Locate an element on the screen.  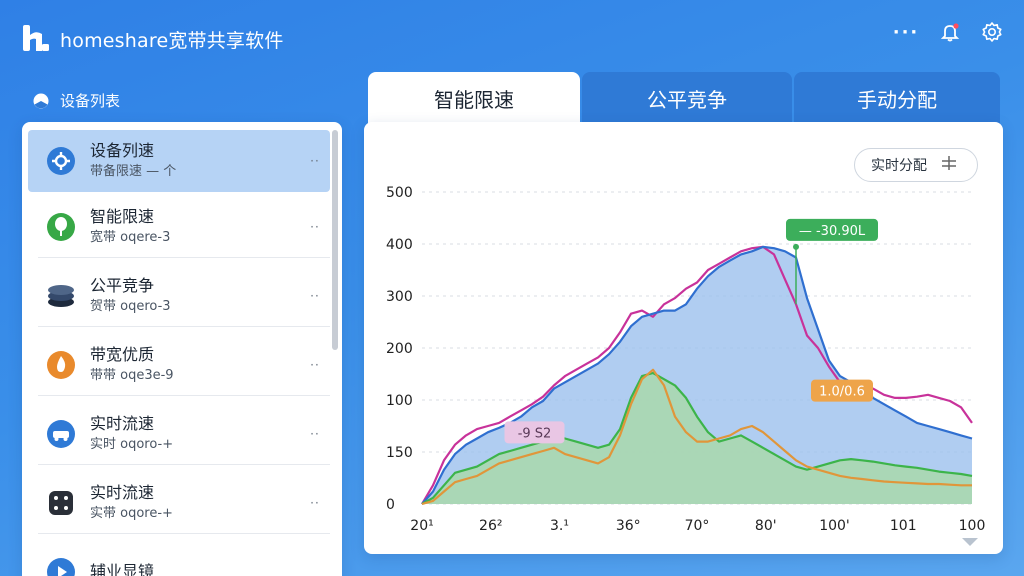
device-subtitle: 实时 oqoro-+ is located at coordinates (132, 444).